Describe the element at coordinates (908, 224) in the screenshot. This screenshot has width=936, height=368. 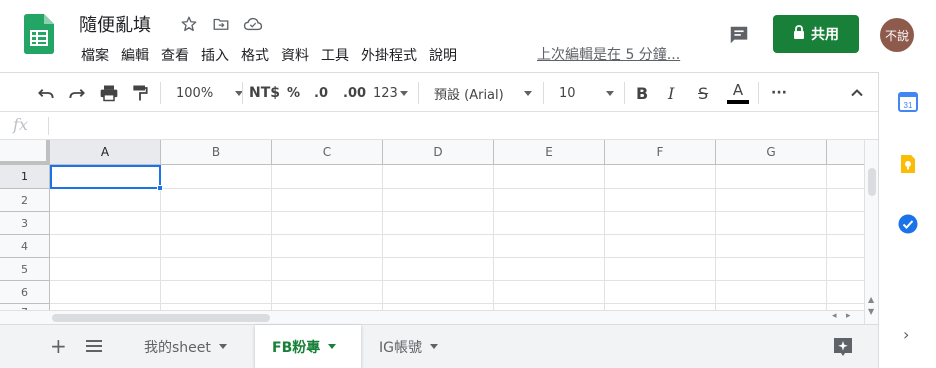
I see `tasks-icon` at that location.